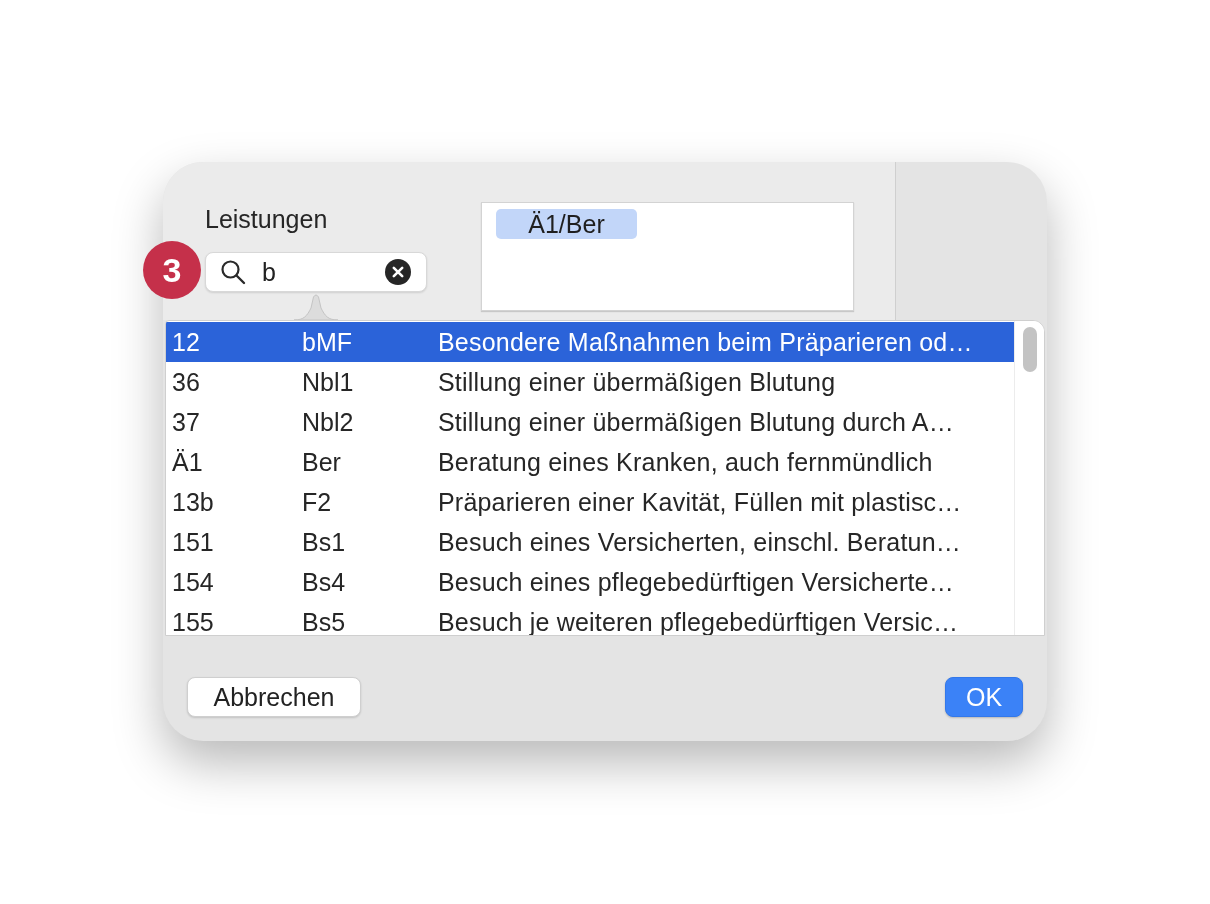  Describe the element at coordinates (186, 422) in the screenshot. I see `result-number: 37` at that location.